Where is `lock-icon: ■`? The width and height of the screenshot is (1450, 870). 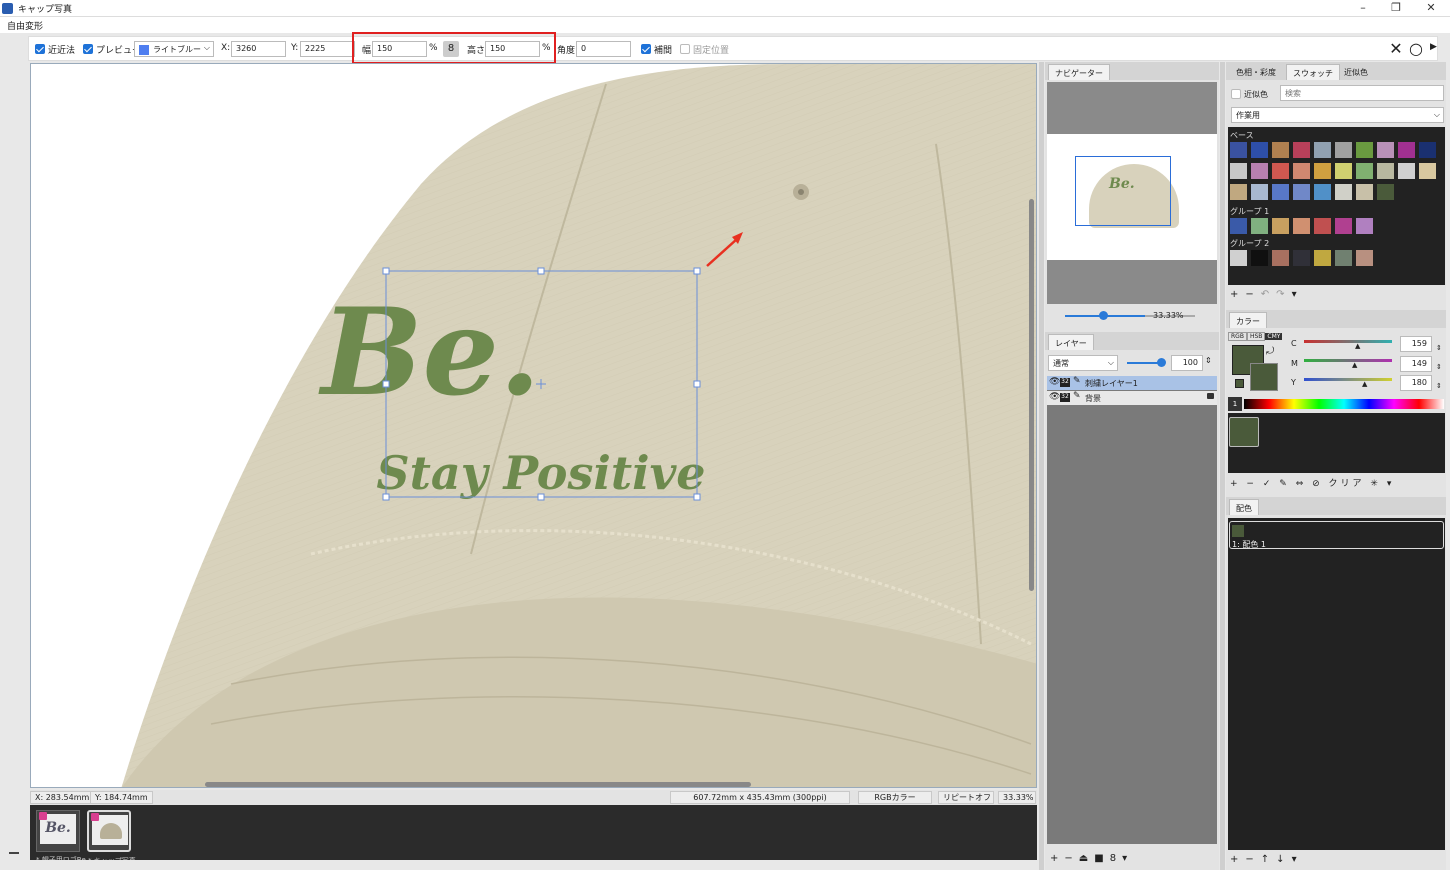 lock-icon: ■ is located at coordinates (1101, 858).